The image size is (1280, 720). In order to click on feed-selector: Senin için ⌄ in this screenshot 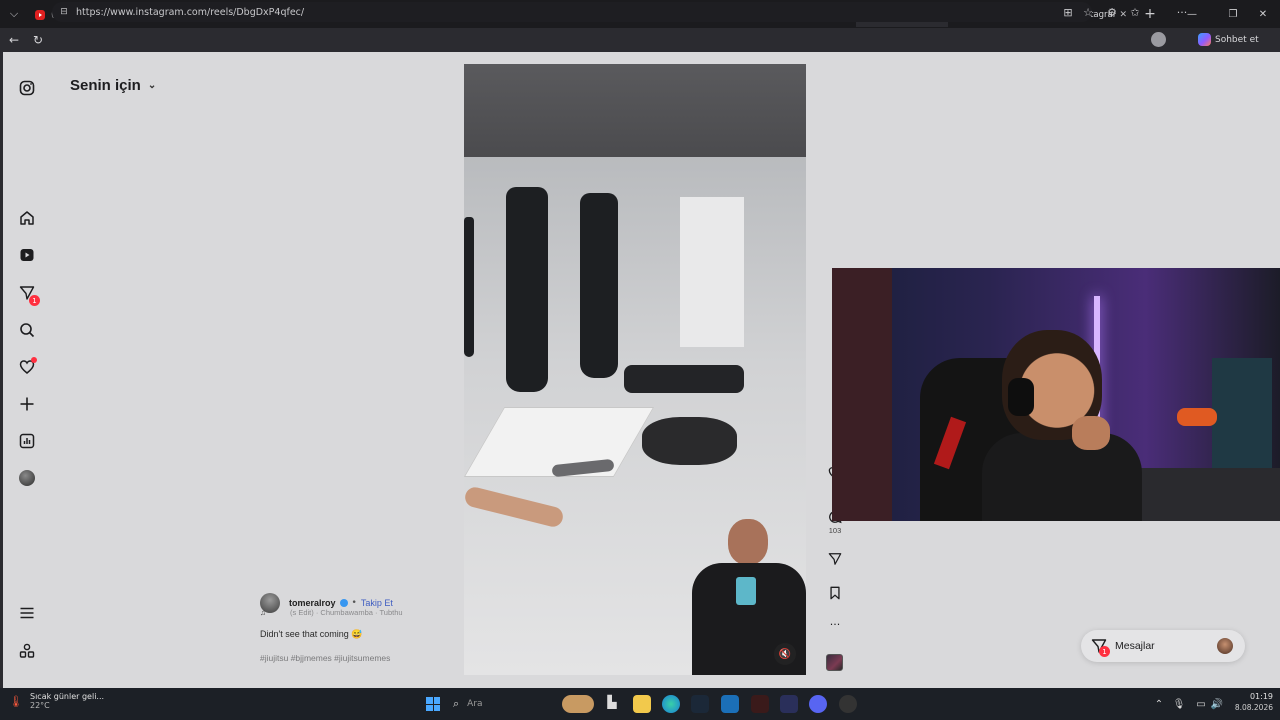, I will do `click(113, 85)`.